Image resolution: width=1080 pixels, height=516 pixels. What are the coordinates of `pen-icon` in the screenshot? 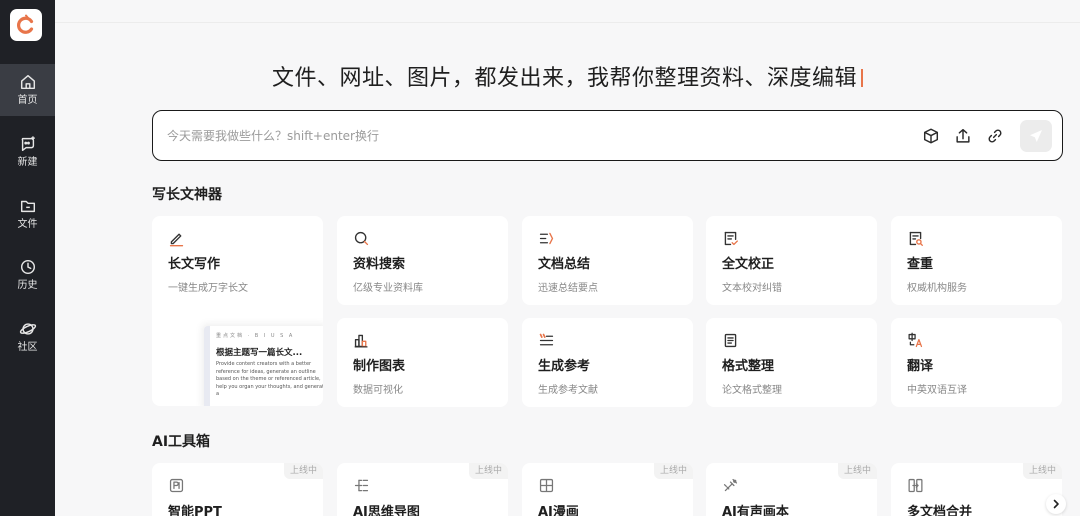 It's located at (176, 240).